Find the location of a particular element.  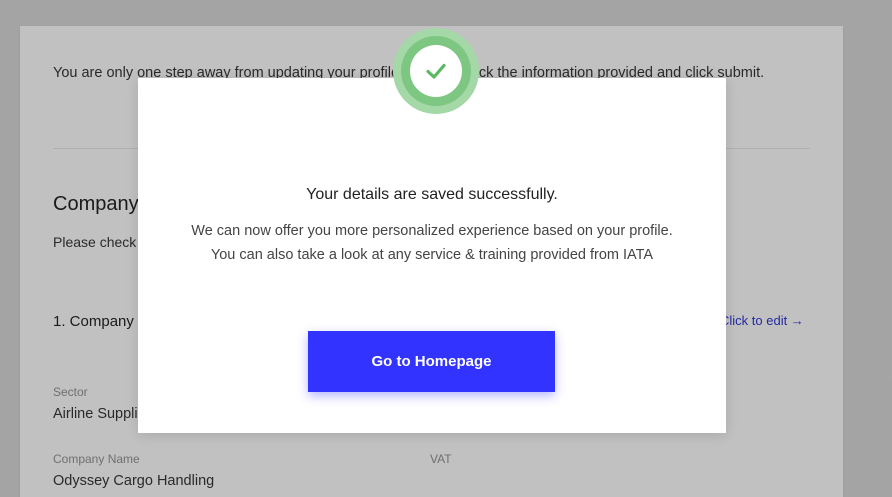

check-icon is located at coordinates (436, 71).